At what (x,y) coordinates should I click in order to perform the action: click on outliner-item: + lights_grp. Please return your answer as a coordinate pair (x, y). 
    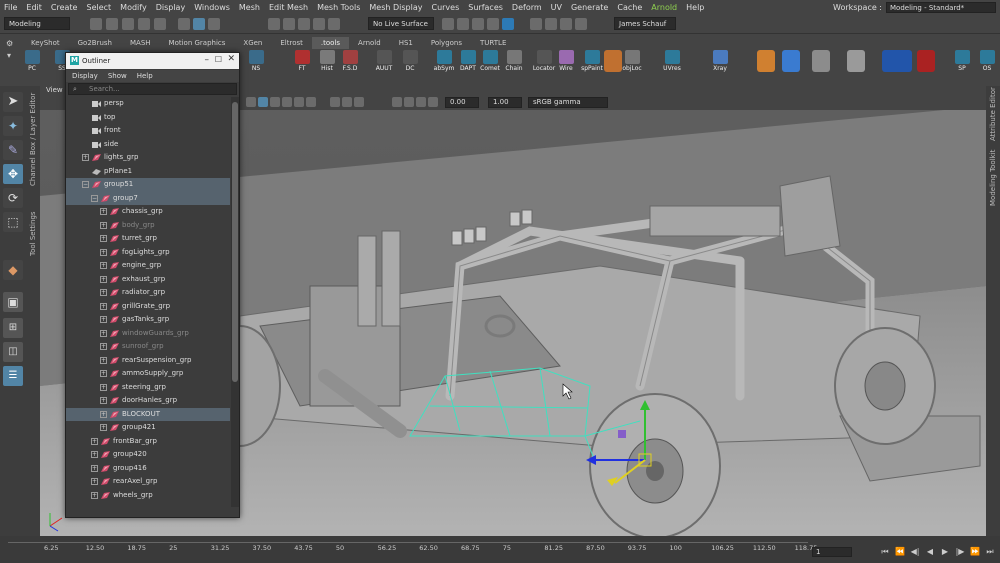
    Looking at the image, I should click on (148, 158).